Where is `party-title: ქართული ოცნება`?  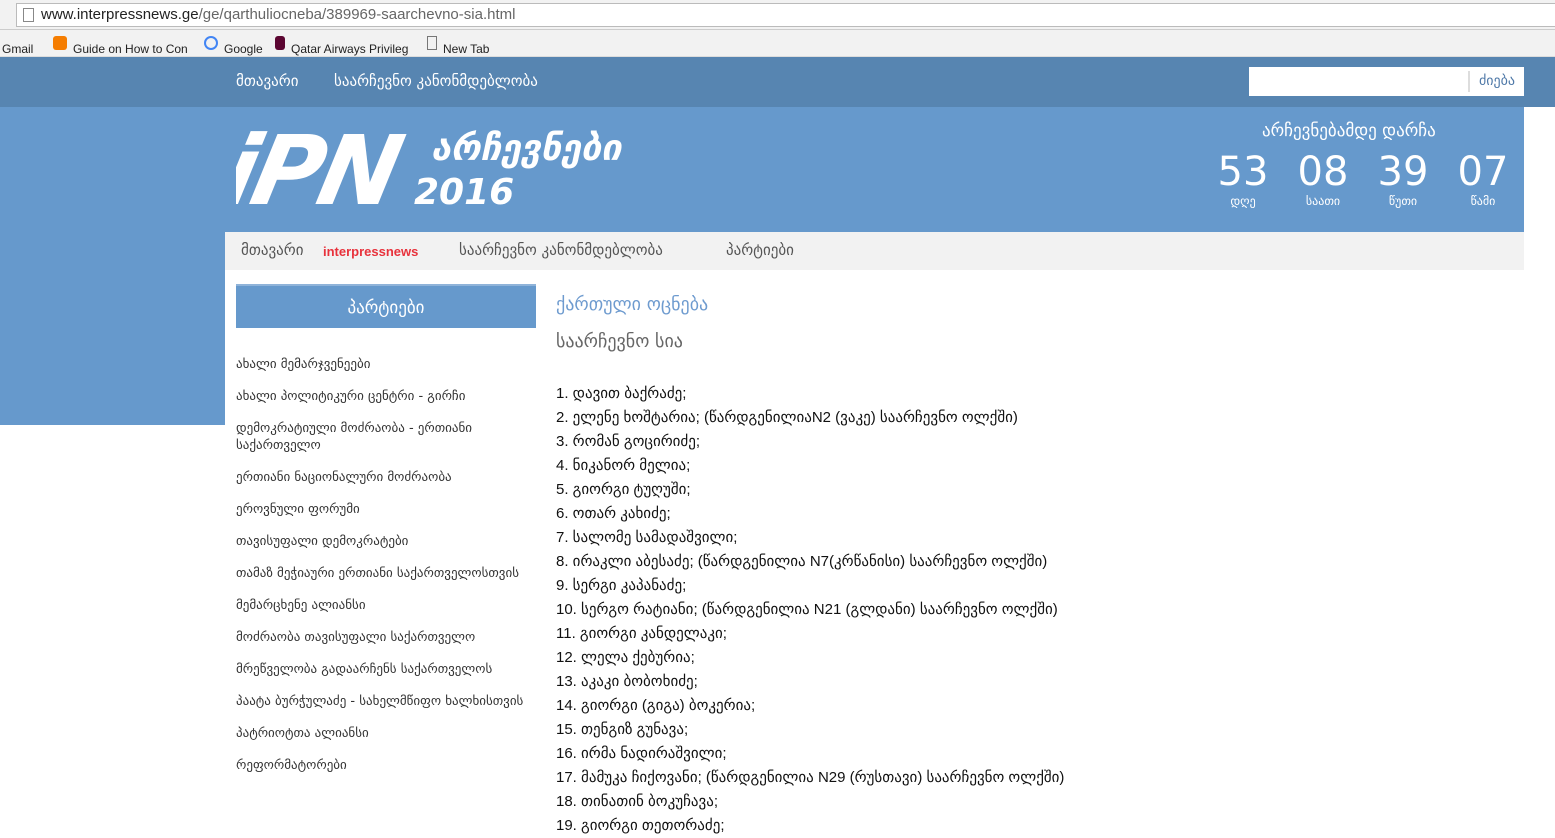 party-title: ქართული ოცნება is located at coordinates (632, 304).